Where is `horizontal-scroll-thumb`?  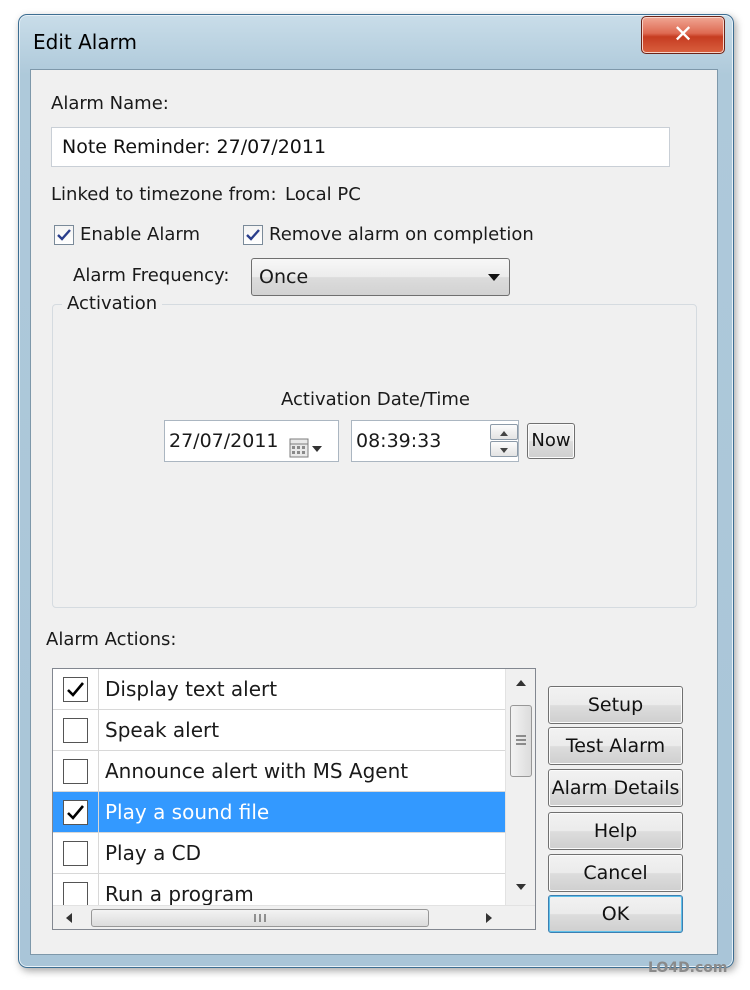
horizontal-scroll-thumb is located at coordinates (260, 918).